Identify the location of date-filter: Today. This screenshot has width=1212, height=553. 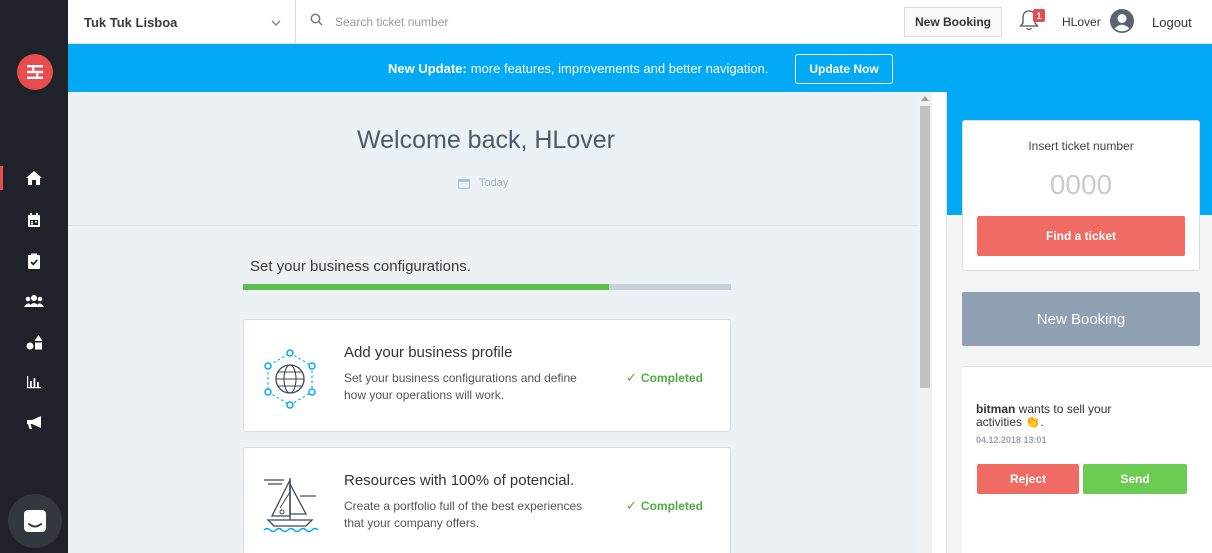
(483, 183).